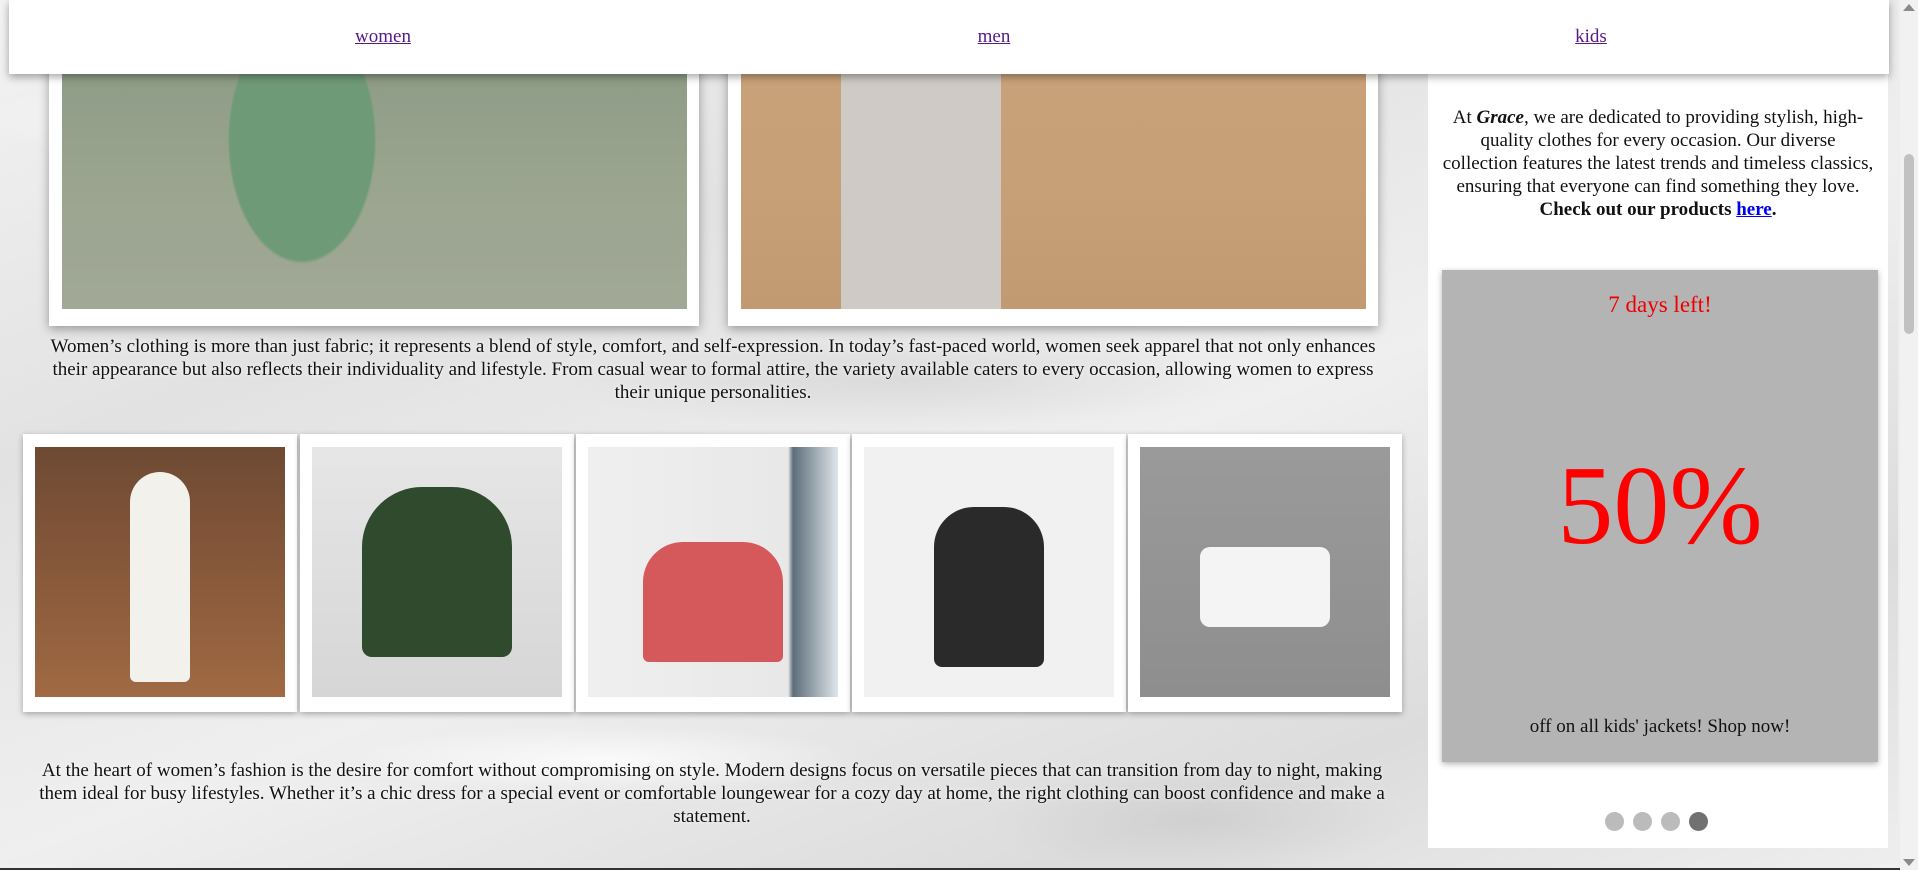  I want to click on green-hoodie-photo, so click(437, 572).